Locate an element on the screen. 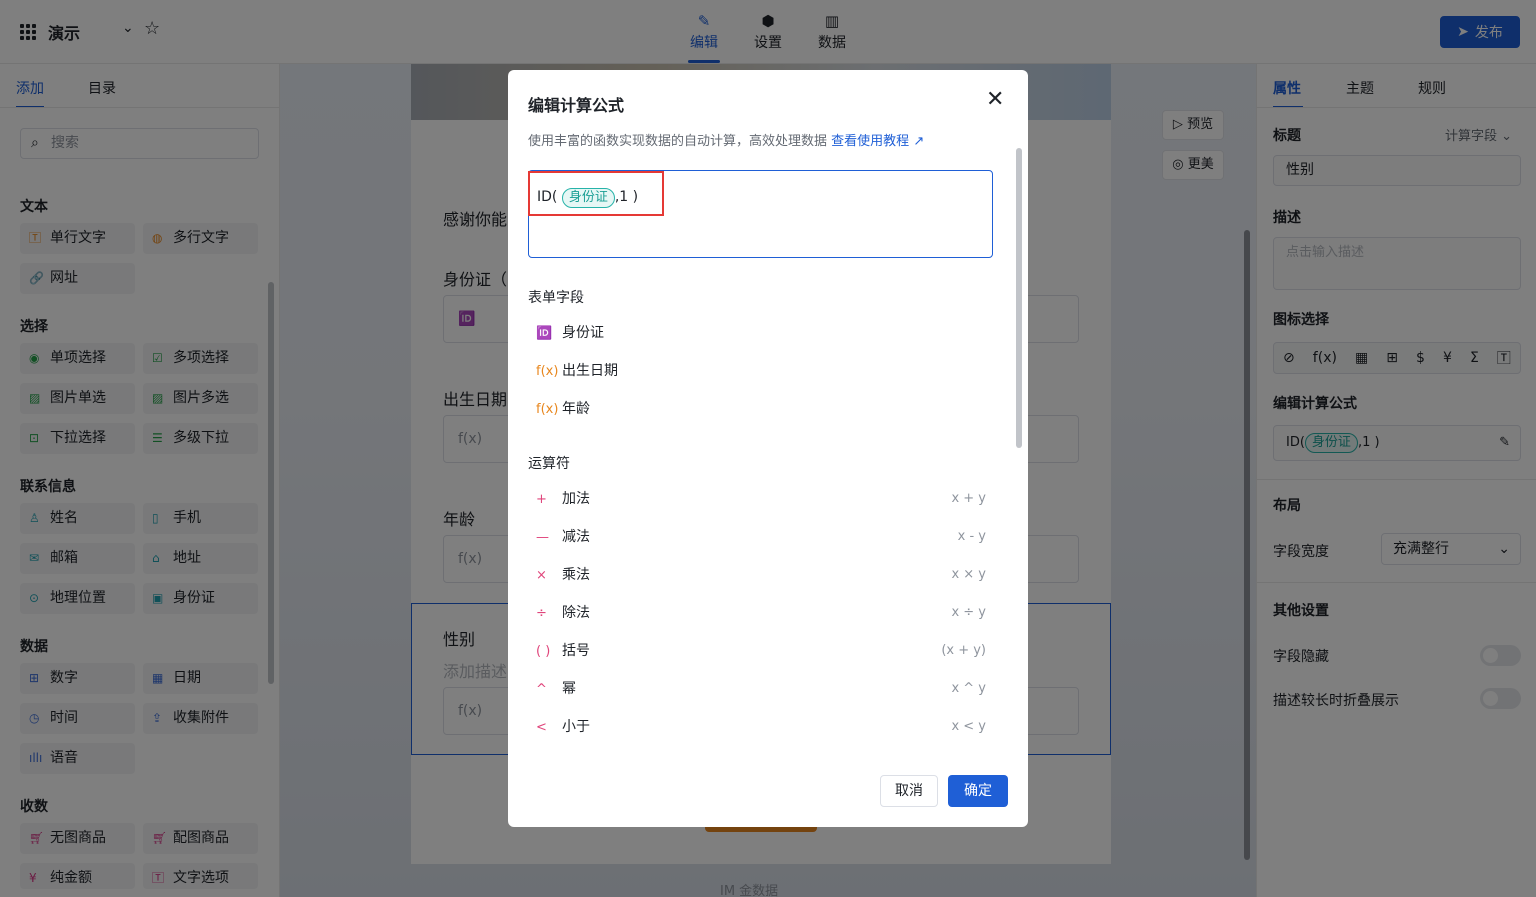  operators-section-title: 运算符 is located at coordinates (549, 464).